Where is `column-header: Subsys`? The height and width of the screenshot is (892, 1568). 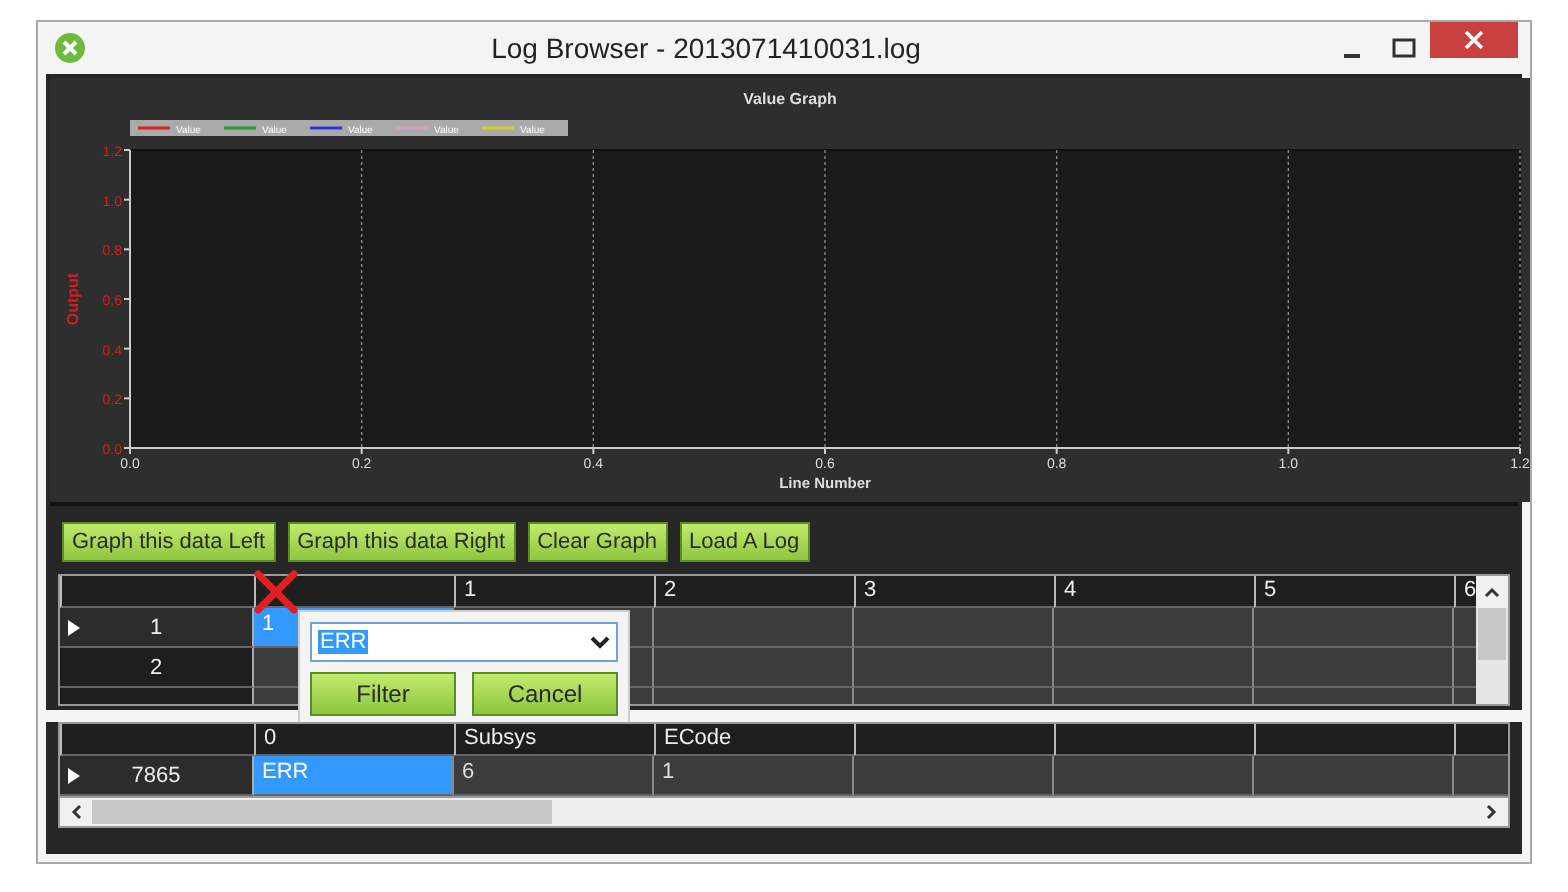
column-header: Subsys is located at coordinates (554, 740).